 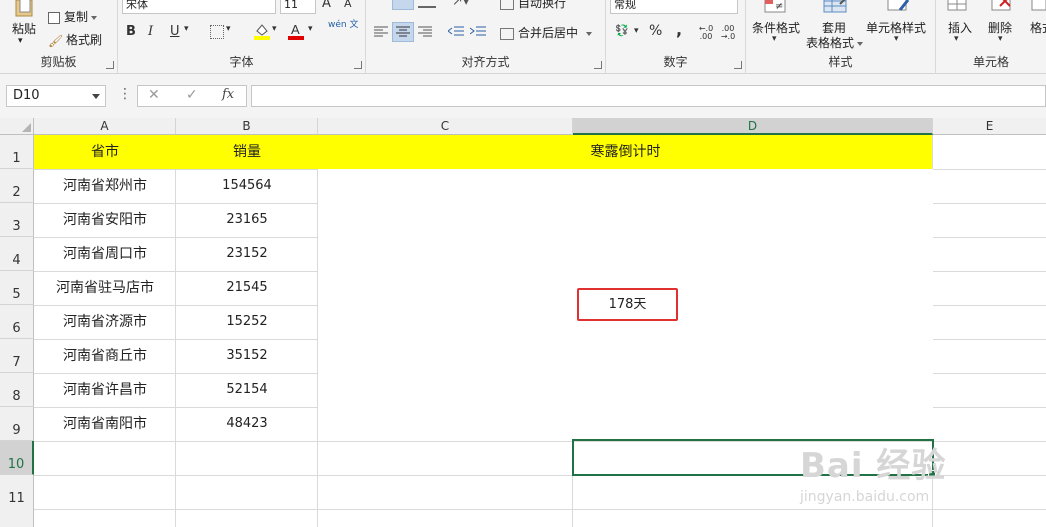 I want to click on paste-icon, so click(x=24, y=9).